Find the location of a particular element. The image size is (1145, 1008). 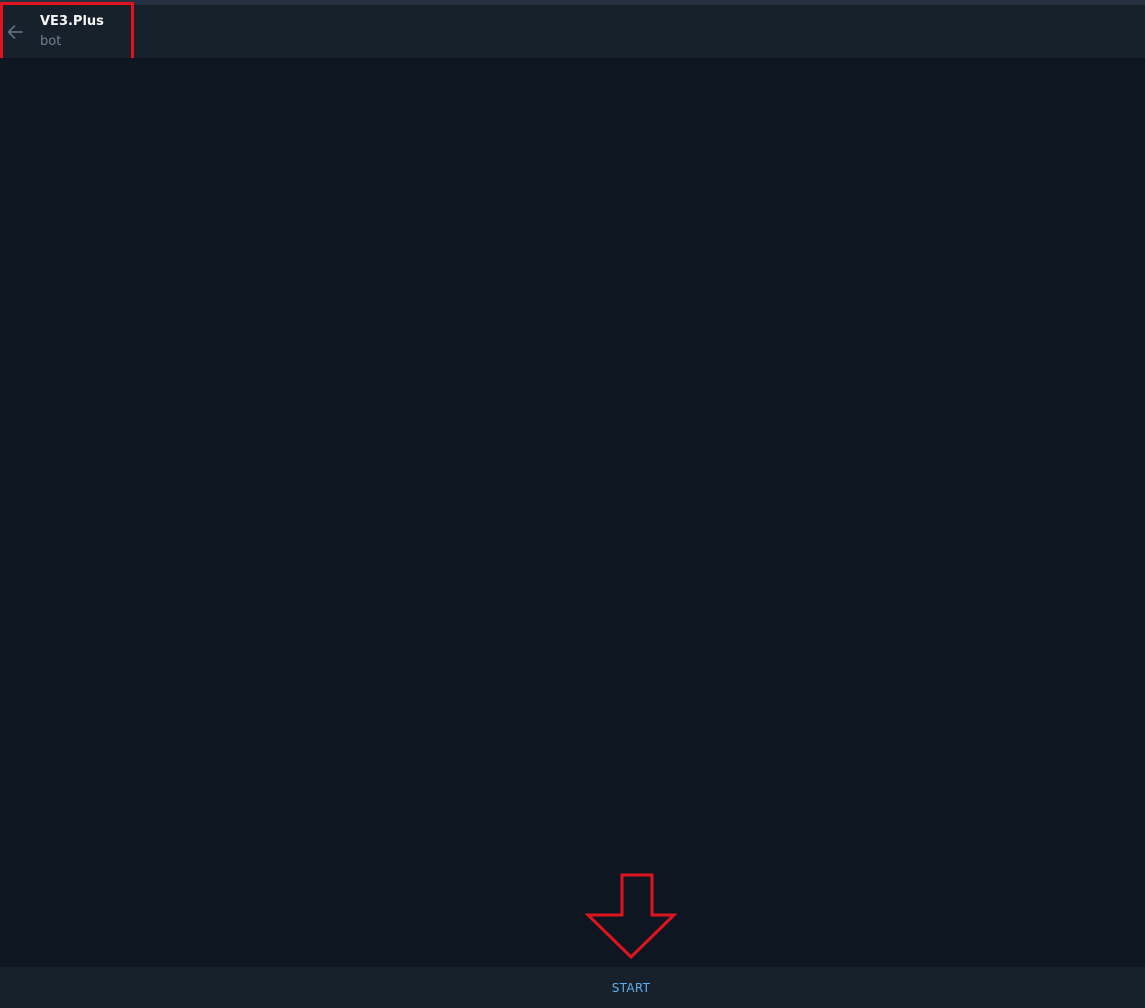

back-button is located at coordinates (15, 32).